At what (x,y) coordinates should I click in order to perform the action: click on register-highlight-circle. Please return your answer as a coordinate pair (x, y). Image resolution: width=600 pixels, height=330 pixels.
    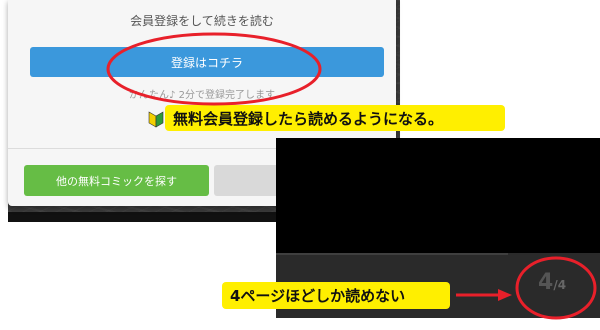
    Looking at the image, I should click on (214, 69).